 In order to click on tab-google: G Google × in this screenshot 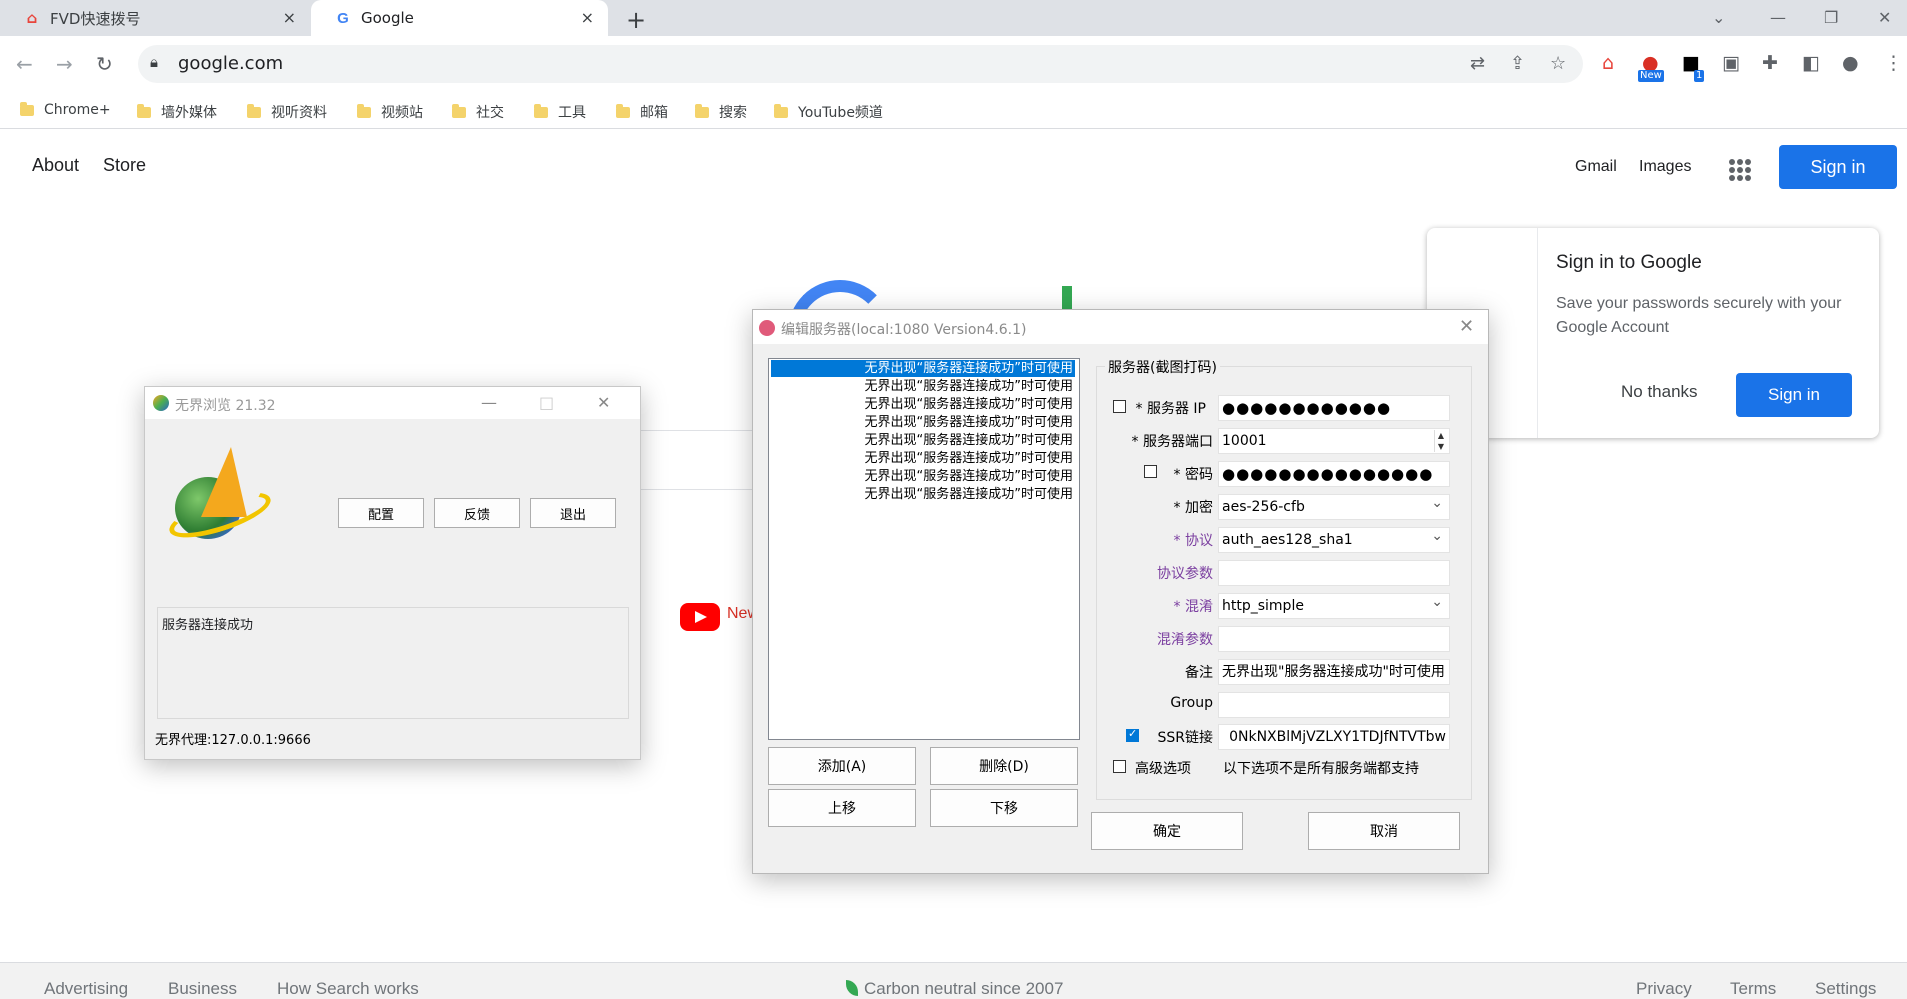, I will do `click(459, 18)`.